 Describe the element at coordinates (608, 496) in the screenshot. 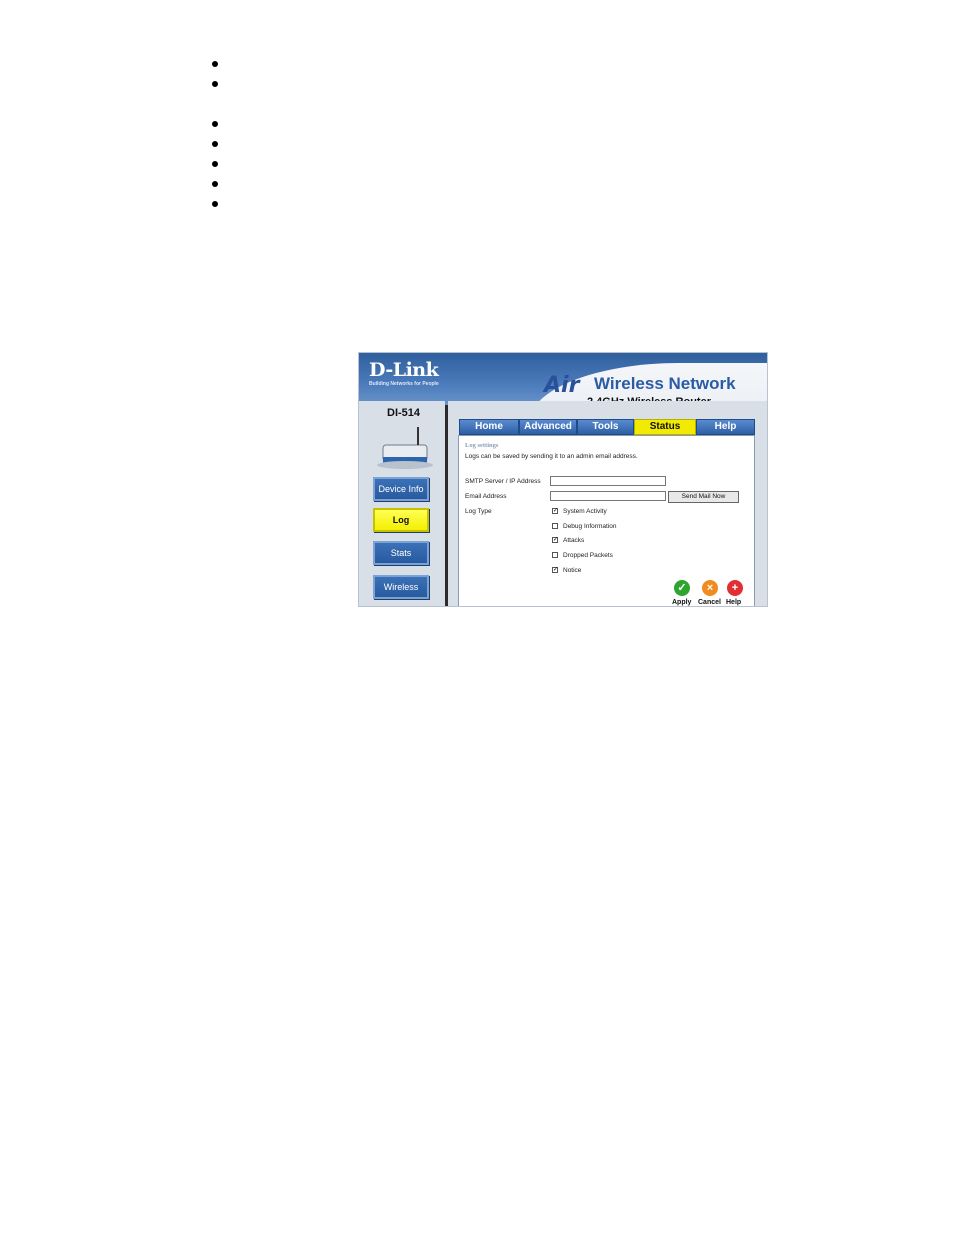

I see `email-address-input` at that location.